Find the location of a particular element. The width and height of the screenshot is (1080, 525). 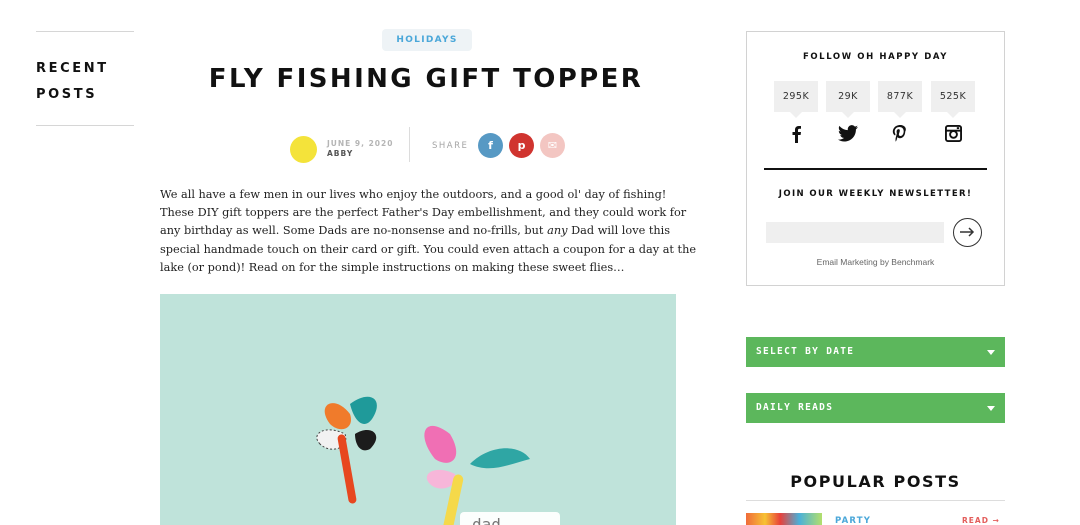

author-avatar is located at coordinates (303, 149).